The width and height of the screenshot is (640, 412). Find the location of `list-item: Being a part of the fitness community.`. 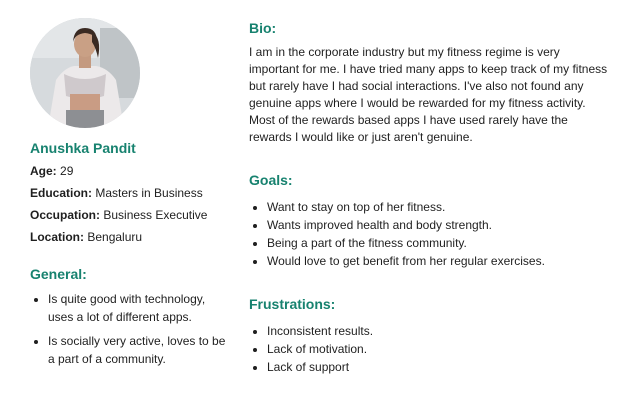

list-item: Being a part of the fitness community. is located at coordinates (438, 243).